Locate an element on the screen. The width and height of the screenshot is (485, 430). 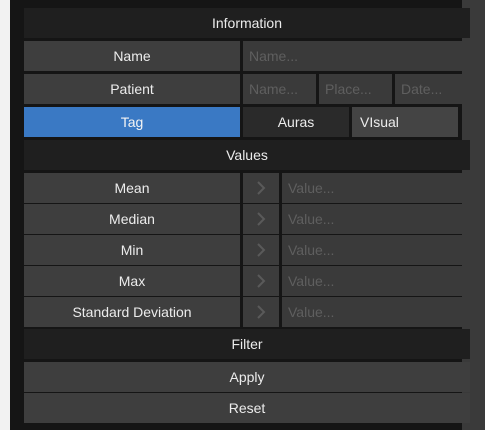
information-title: Information is located at coordinates (247, 23).